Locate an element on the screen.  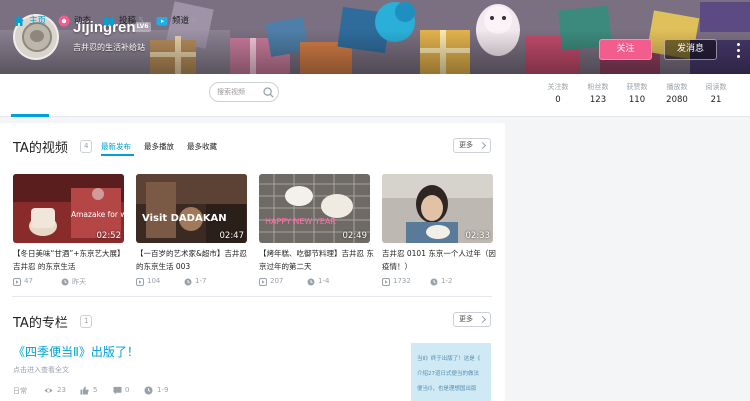
send-message-button: 发消息 is located at coordinates (690, 49).